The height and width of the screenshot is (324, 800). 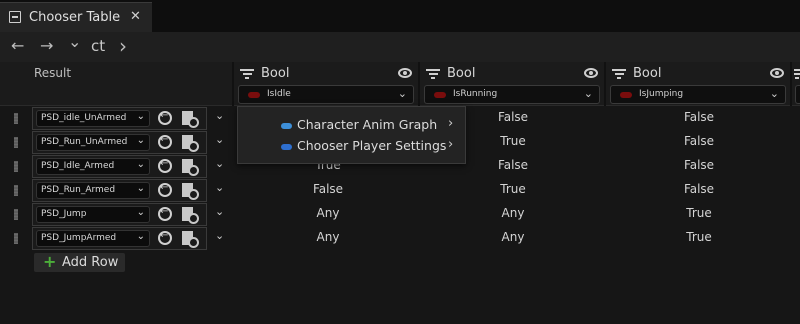 I want to click on parameter-name: IsIdle, so click(x=279, y=94).